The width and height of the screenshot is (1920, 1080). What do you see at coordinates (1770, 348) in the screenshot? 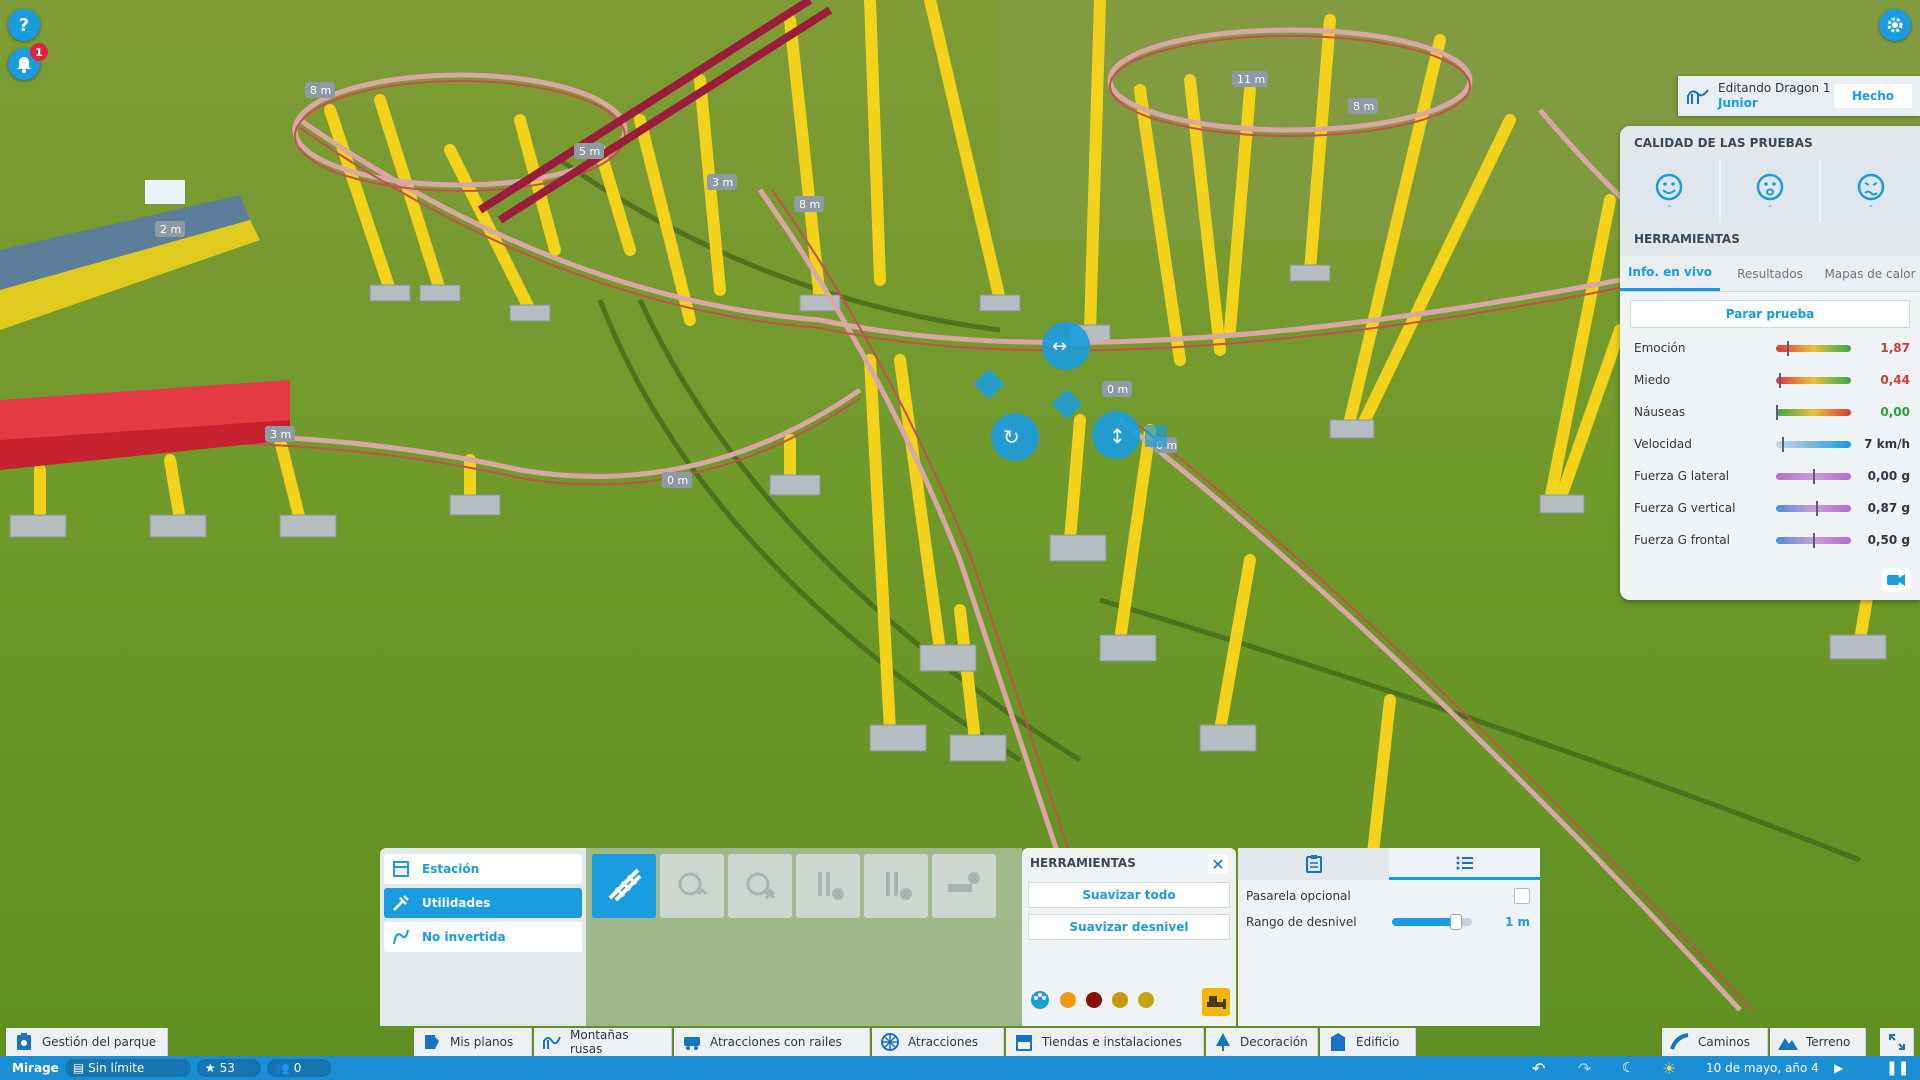
I see `metric-row: Emoción 1,87` at bounding box center [1770, 348].